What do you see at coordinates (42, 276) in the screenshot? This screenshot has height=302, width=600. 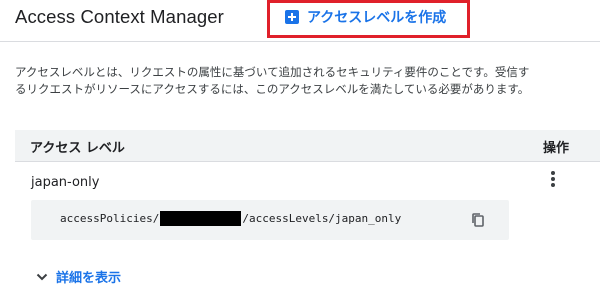 I see `chevron-down-icon` at bounding box center [42, 276].